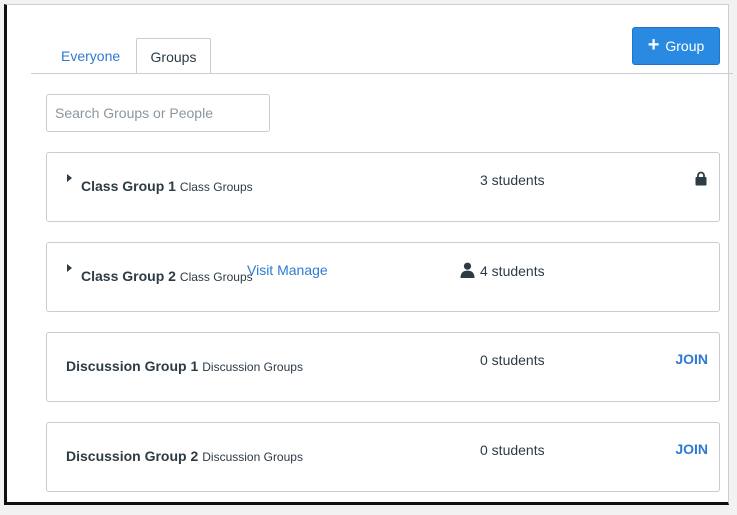 This screenshot has width=737, height=515. I want to click on group-name: Discussion Group 1, so click(132, 366).